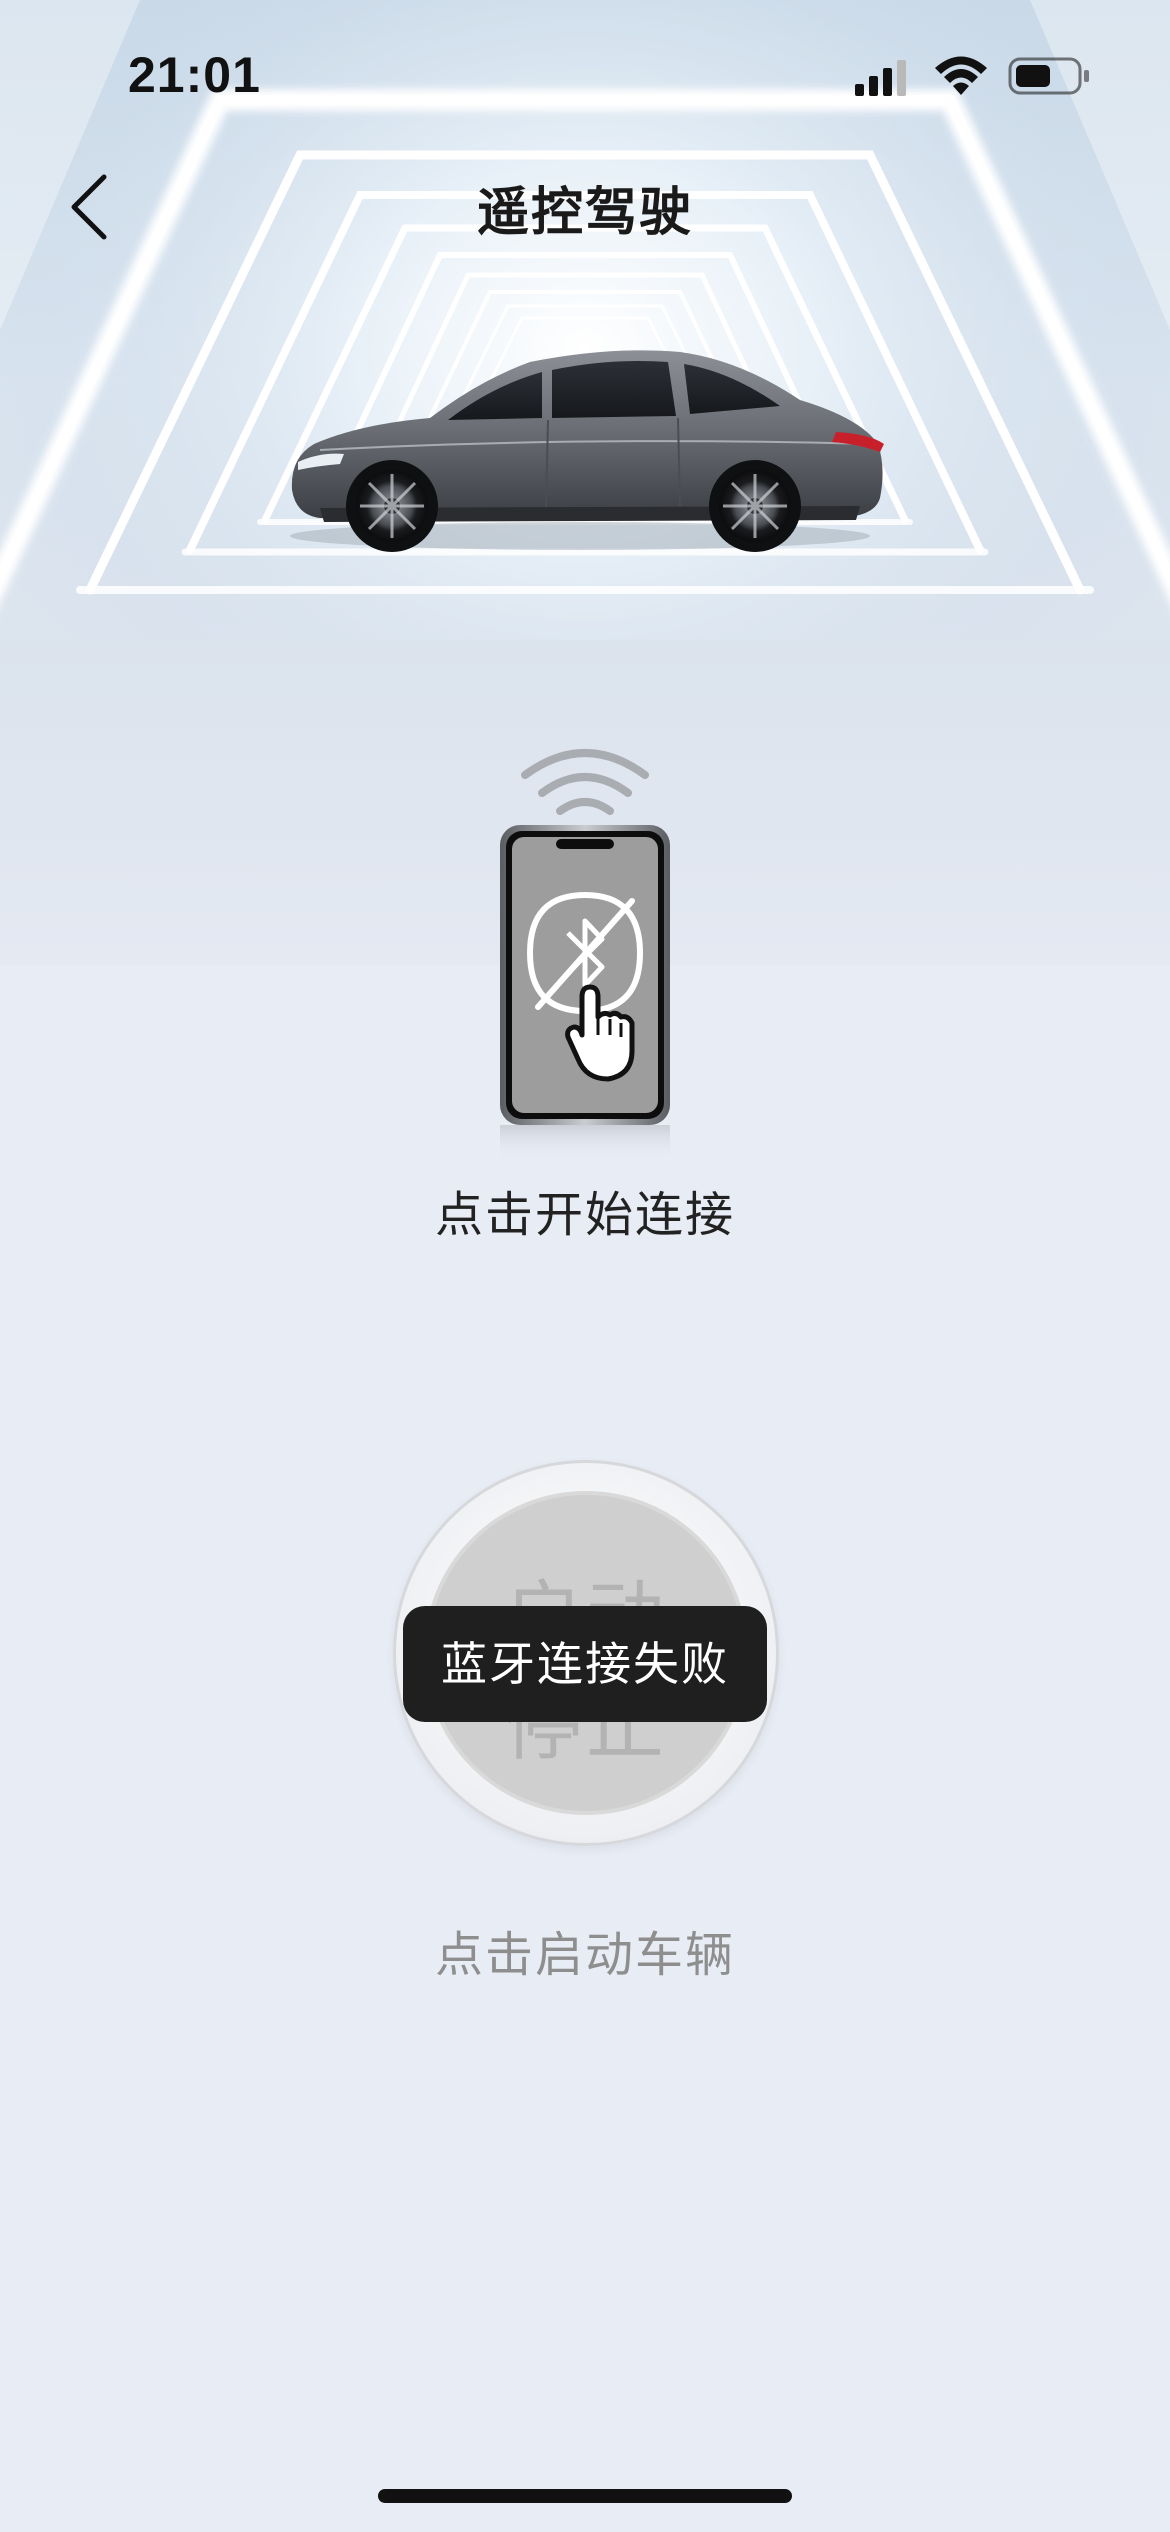  I want to click on bluetooth-failed-toast: 蓝牙连接失败, so click(585, 1664).